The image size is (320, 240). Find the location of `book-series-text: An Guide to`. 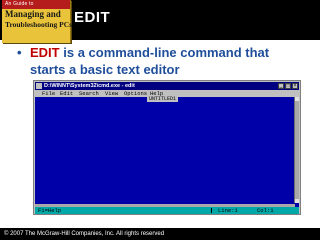

book-series-text: An Guide to is located at coordinates (19, 4).